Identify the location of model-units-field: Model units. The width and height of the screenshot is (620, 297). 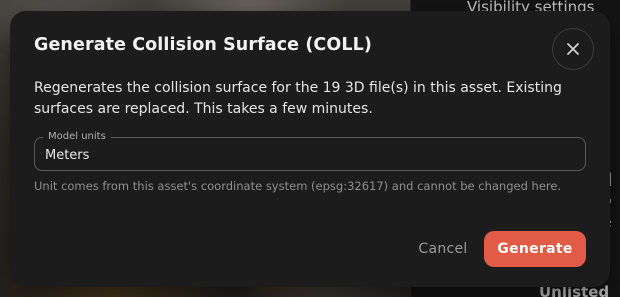
(310, 151).